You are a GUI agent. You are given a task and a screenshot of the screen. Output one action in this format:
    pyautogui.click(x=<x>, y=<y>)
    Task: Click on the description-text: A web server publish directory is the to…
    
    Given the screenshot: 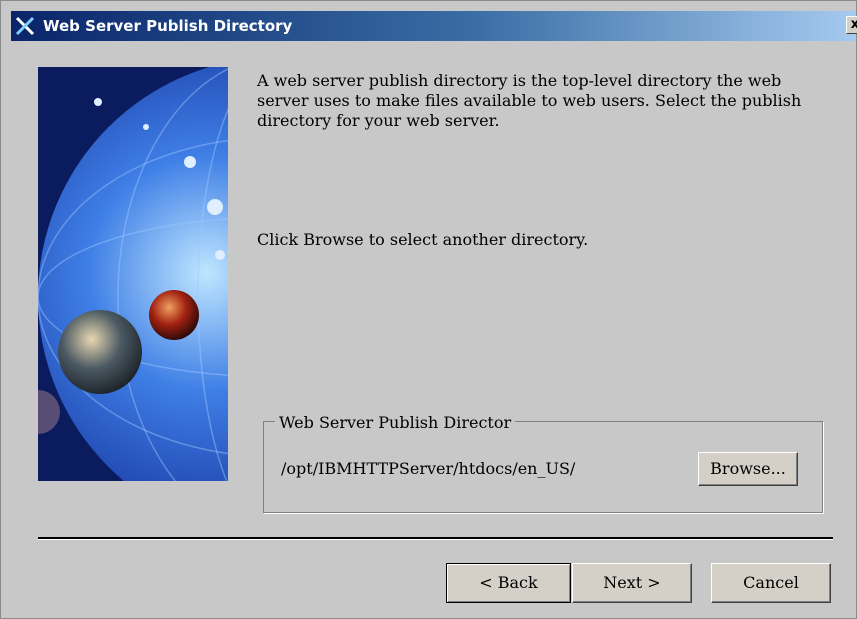 What is the action you would take?
    pyautogui.click(x=529, y=100)
    